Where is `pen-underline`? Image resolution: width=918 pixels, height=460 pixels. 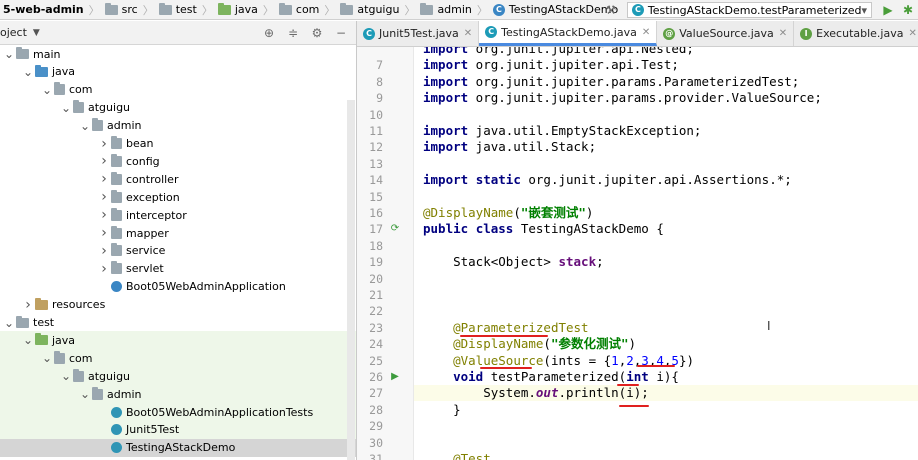 pen-underline is located at coordinates (506, 368).